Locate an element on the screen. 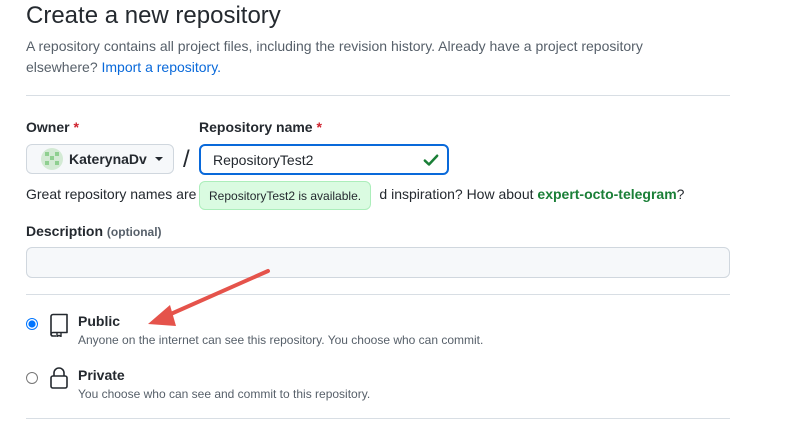  hint-end: ? is located at coordinates (680, 194).